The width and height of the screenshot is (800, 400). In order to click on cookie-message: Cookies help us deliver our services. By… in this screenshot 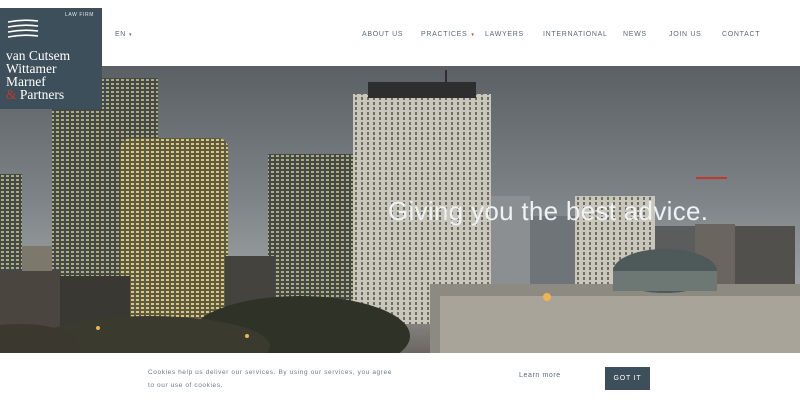, I will do `click(270, 379)`.